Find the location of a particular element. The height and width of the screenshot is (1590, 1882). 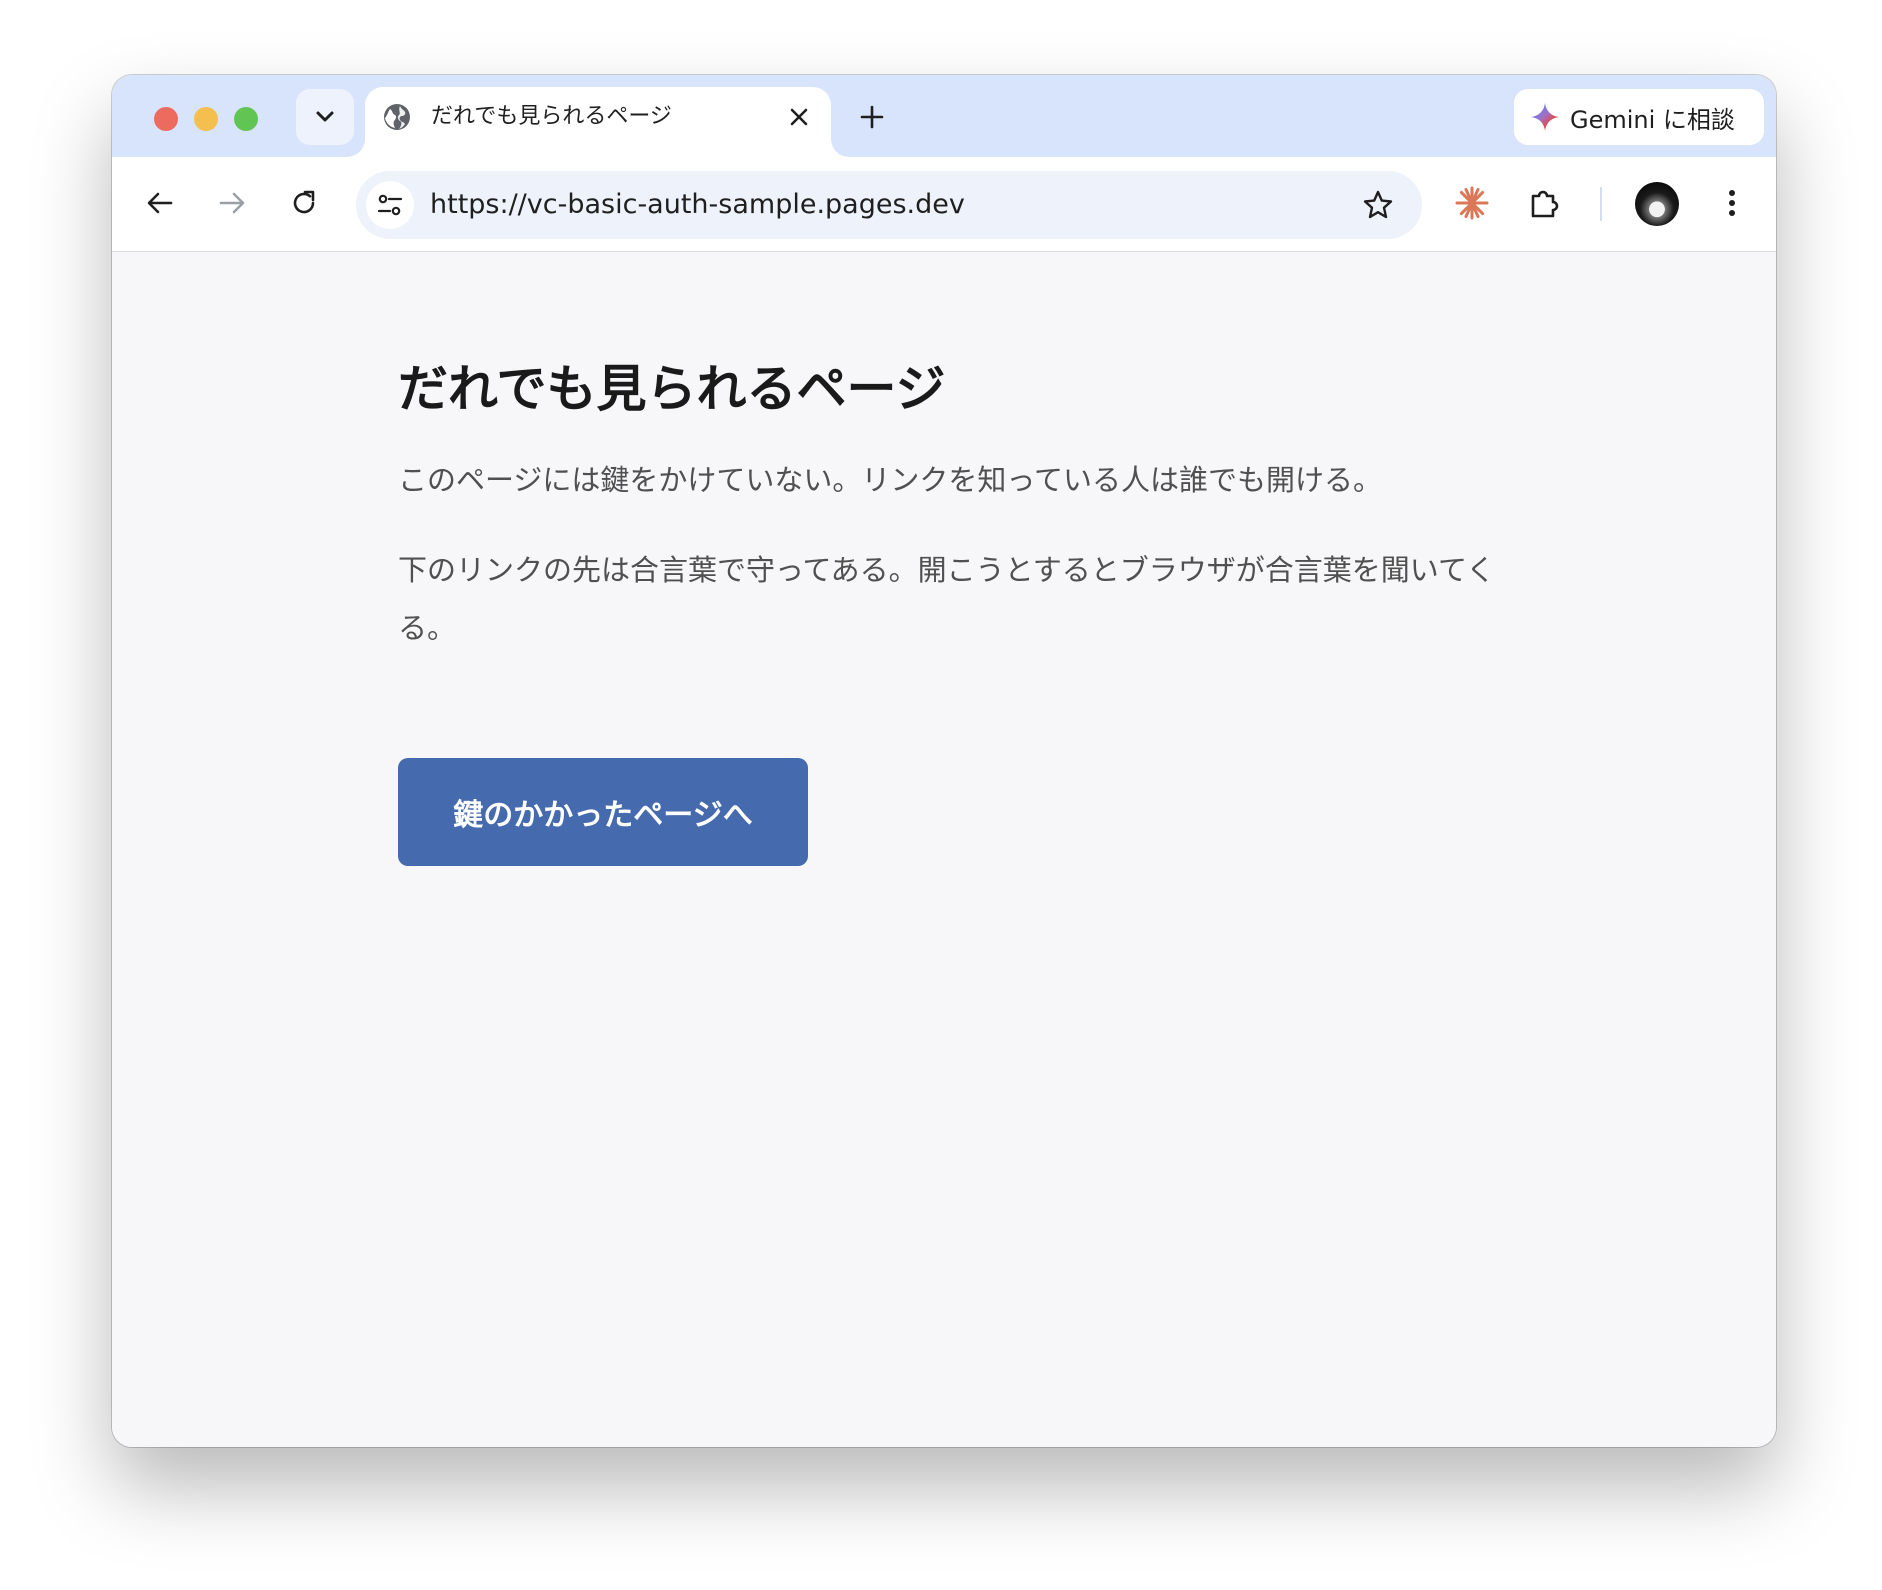

minimize-window-button is located at coordinates (206, 119).